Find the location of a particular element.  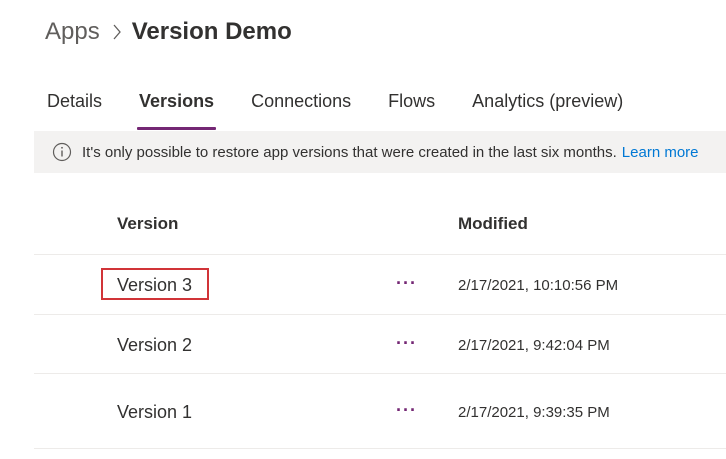

breadcrumb: Apps Version Demo is located at coordinates (168, 32).